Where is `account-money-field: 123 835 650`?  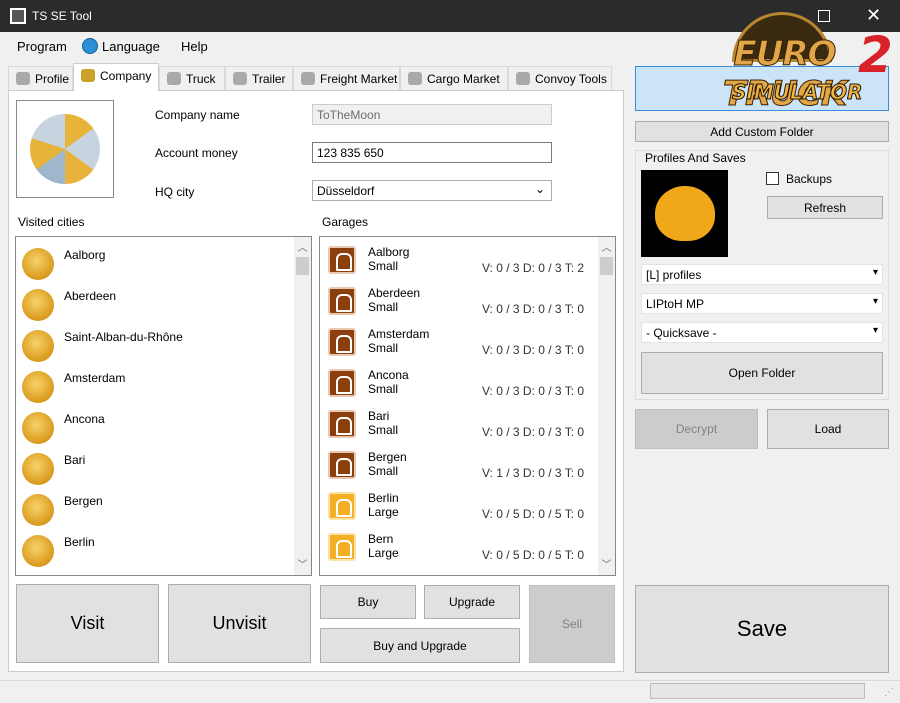
account-money-field: 123 835 650 is located at coordinates (432, 152).